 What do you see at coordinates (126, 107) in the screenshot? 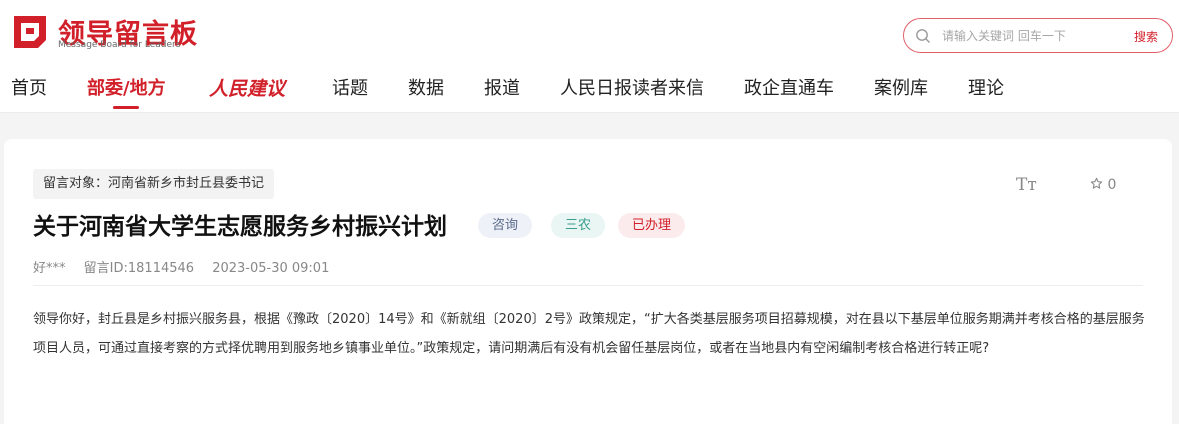
I see `nav-active-underline` at bounding box center [126, 107].